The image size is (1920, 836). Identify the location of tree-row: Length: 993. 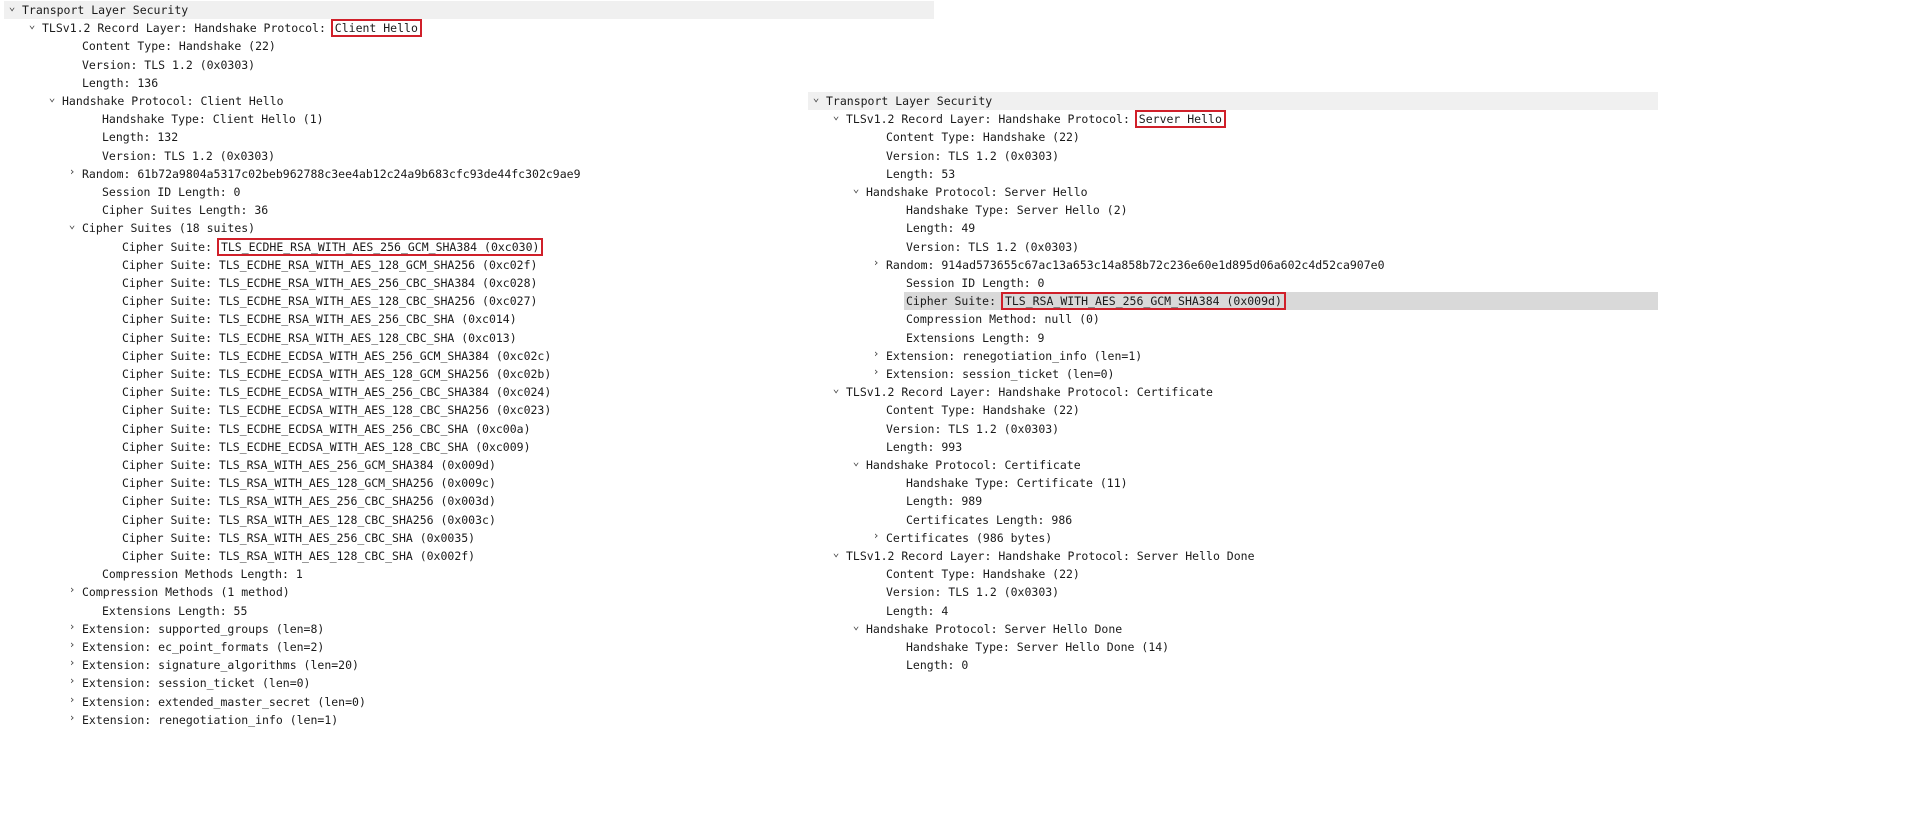
(924, 447).